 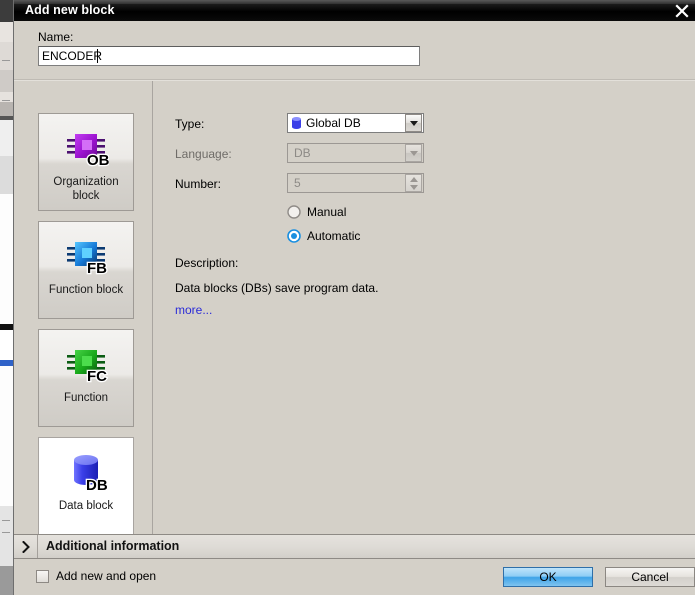 I want to click on number-label: Number:, so click(x=198, y=184).